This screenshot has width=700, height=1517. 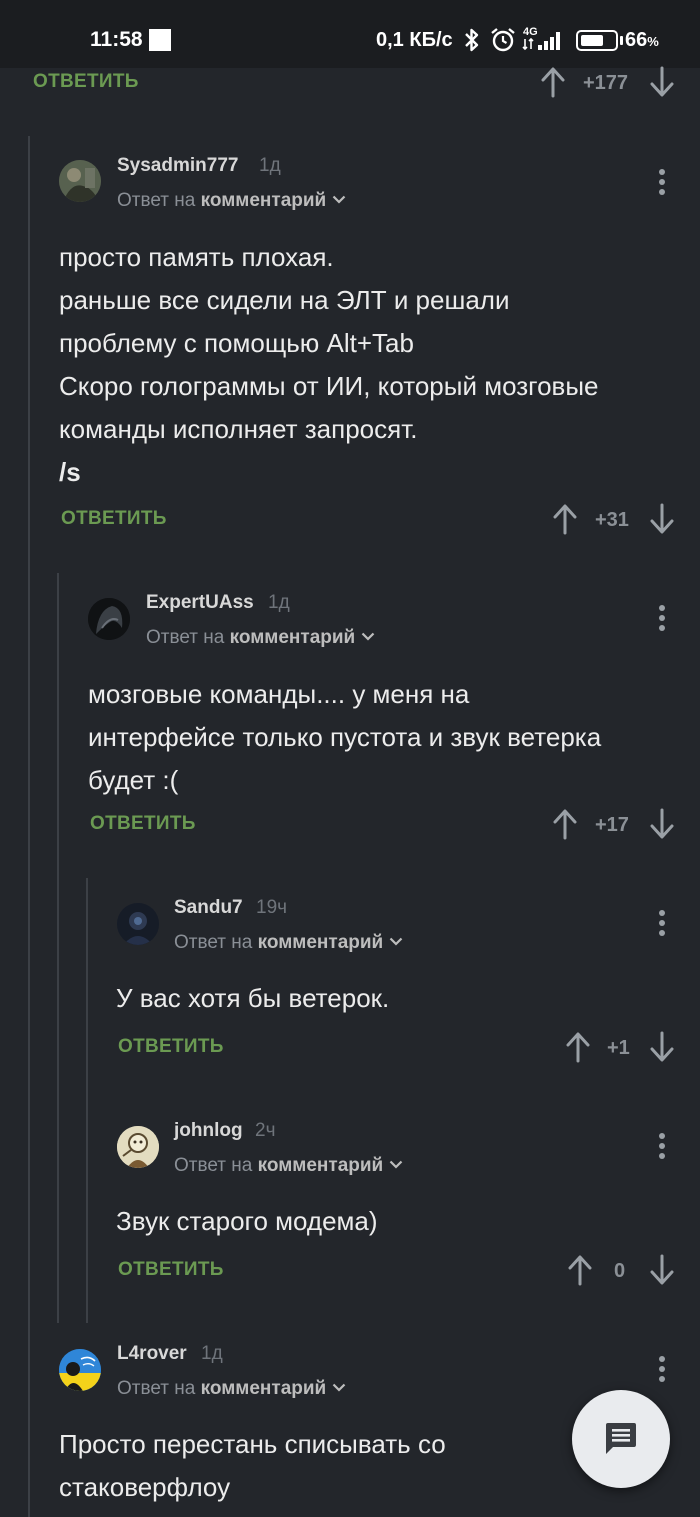 What do you see at coordinates (152, 1354) in the screenshot?
I see `username: L4rover` at bounding box center [152, 1354].